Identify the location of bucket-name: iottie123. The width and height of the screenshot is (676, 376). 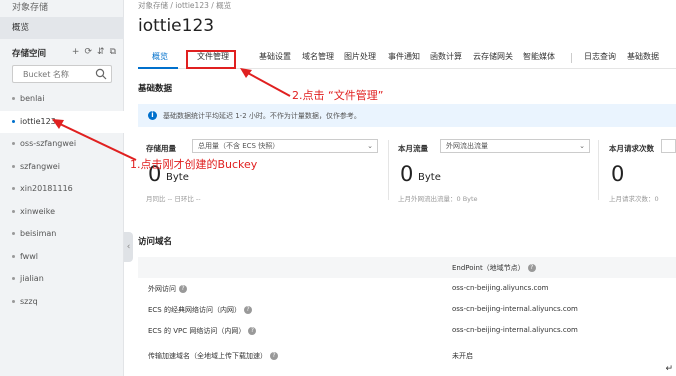
(38, 121).